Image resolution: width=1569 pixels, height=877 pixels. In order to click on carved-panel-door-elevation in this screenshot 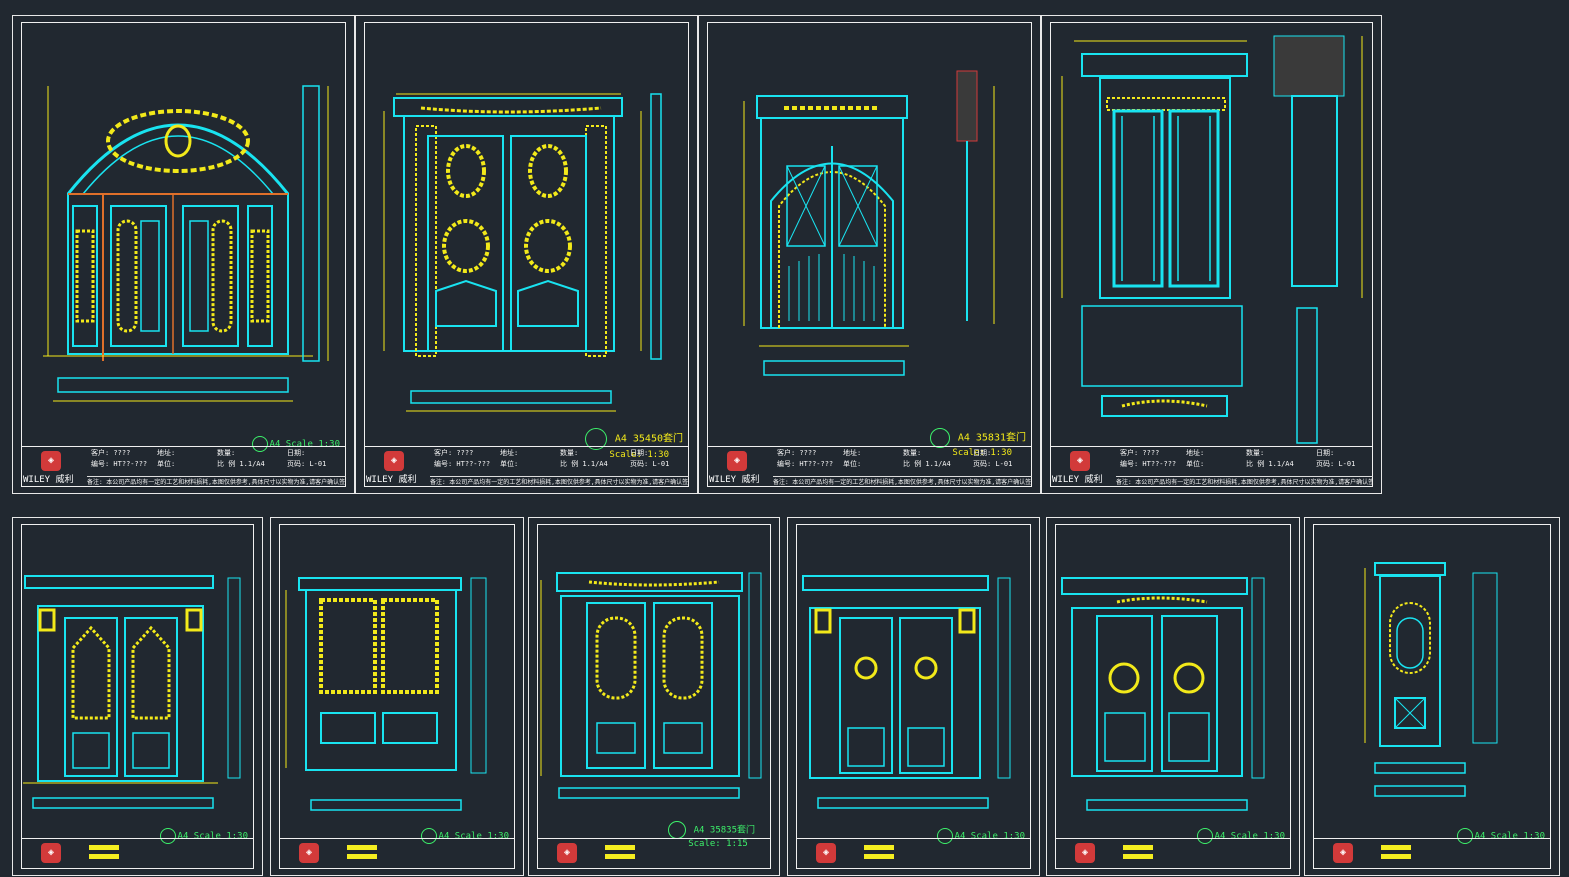, I will do `click(386, 694)`.